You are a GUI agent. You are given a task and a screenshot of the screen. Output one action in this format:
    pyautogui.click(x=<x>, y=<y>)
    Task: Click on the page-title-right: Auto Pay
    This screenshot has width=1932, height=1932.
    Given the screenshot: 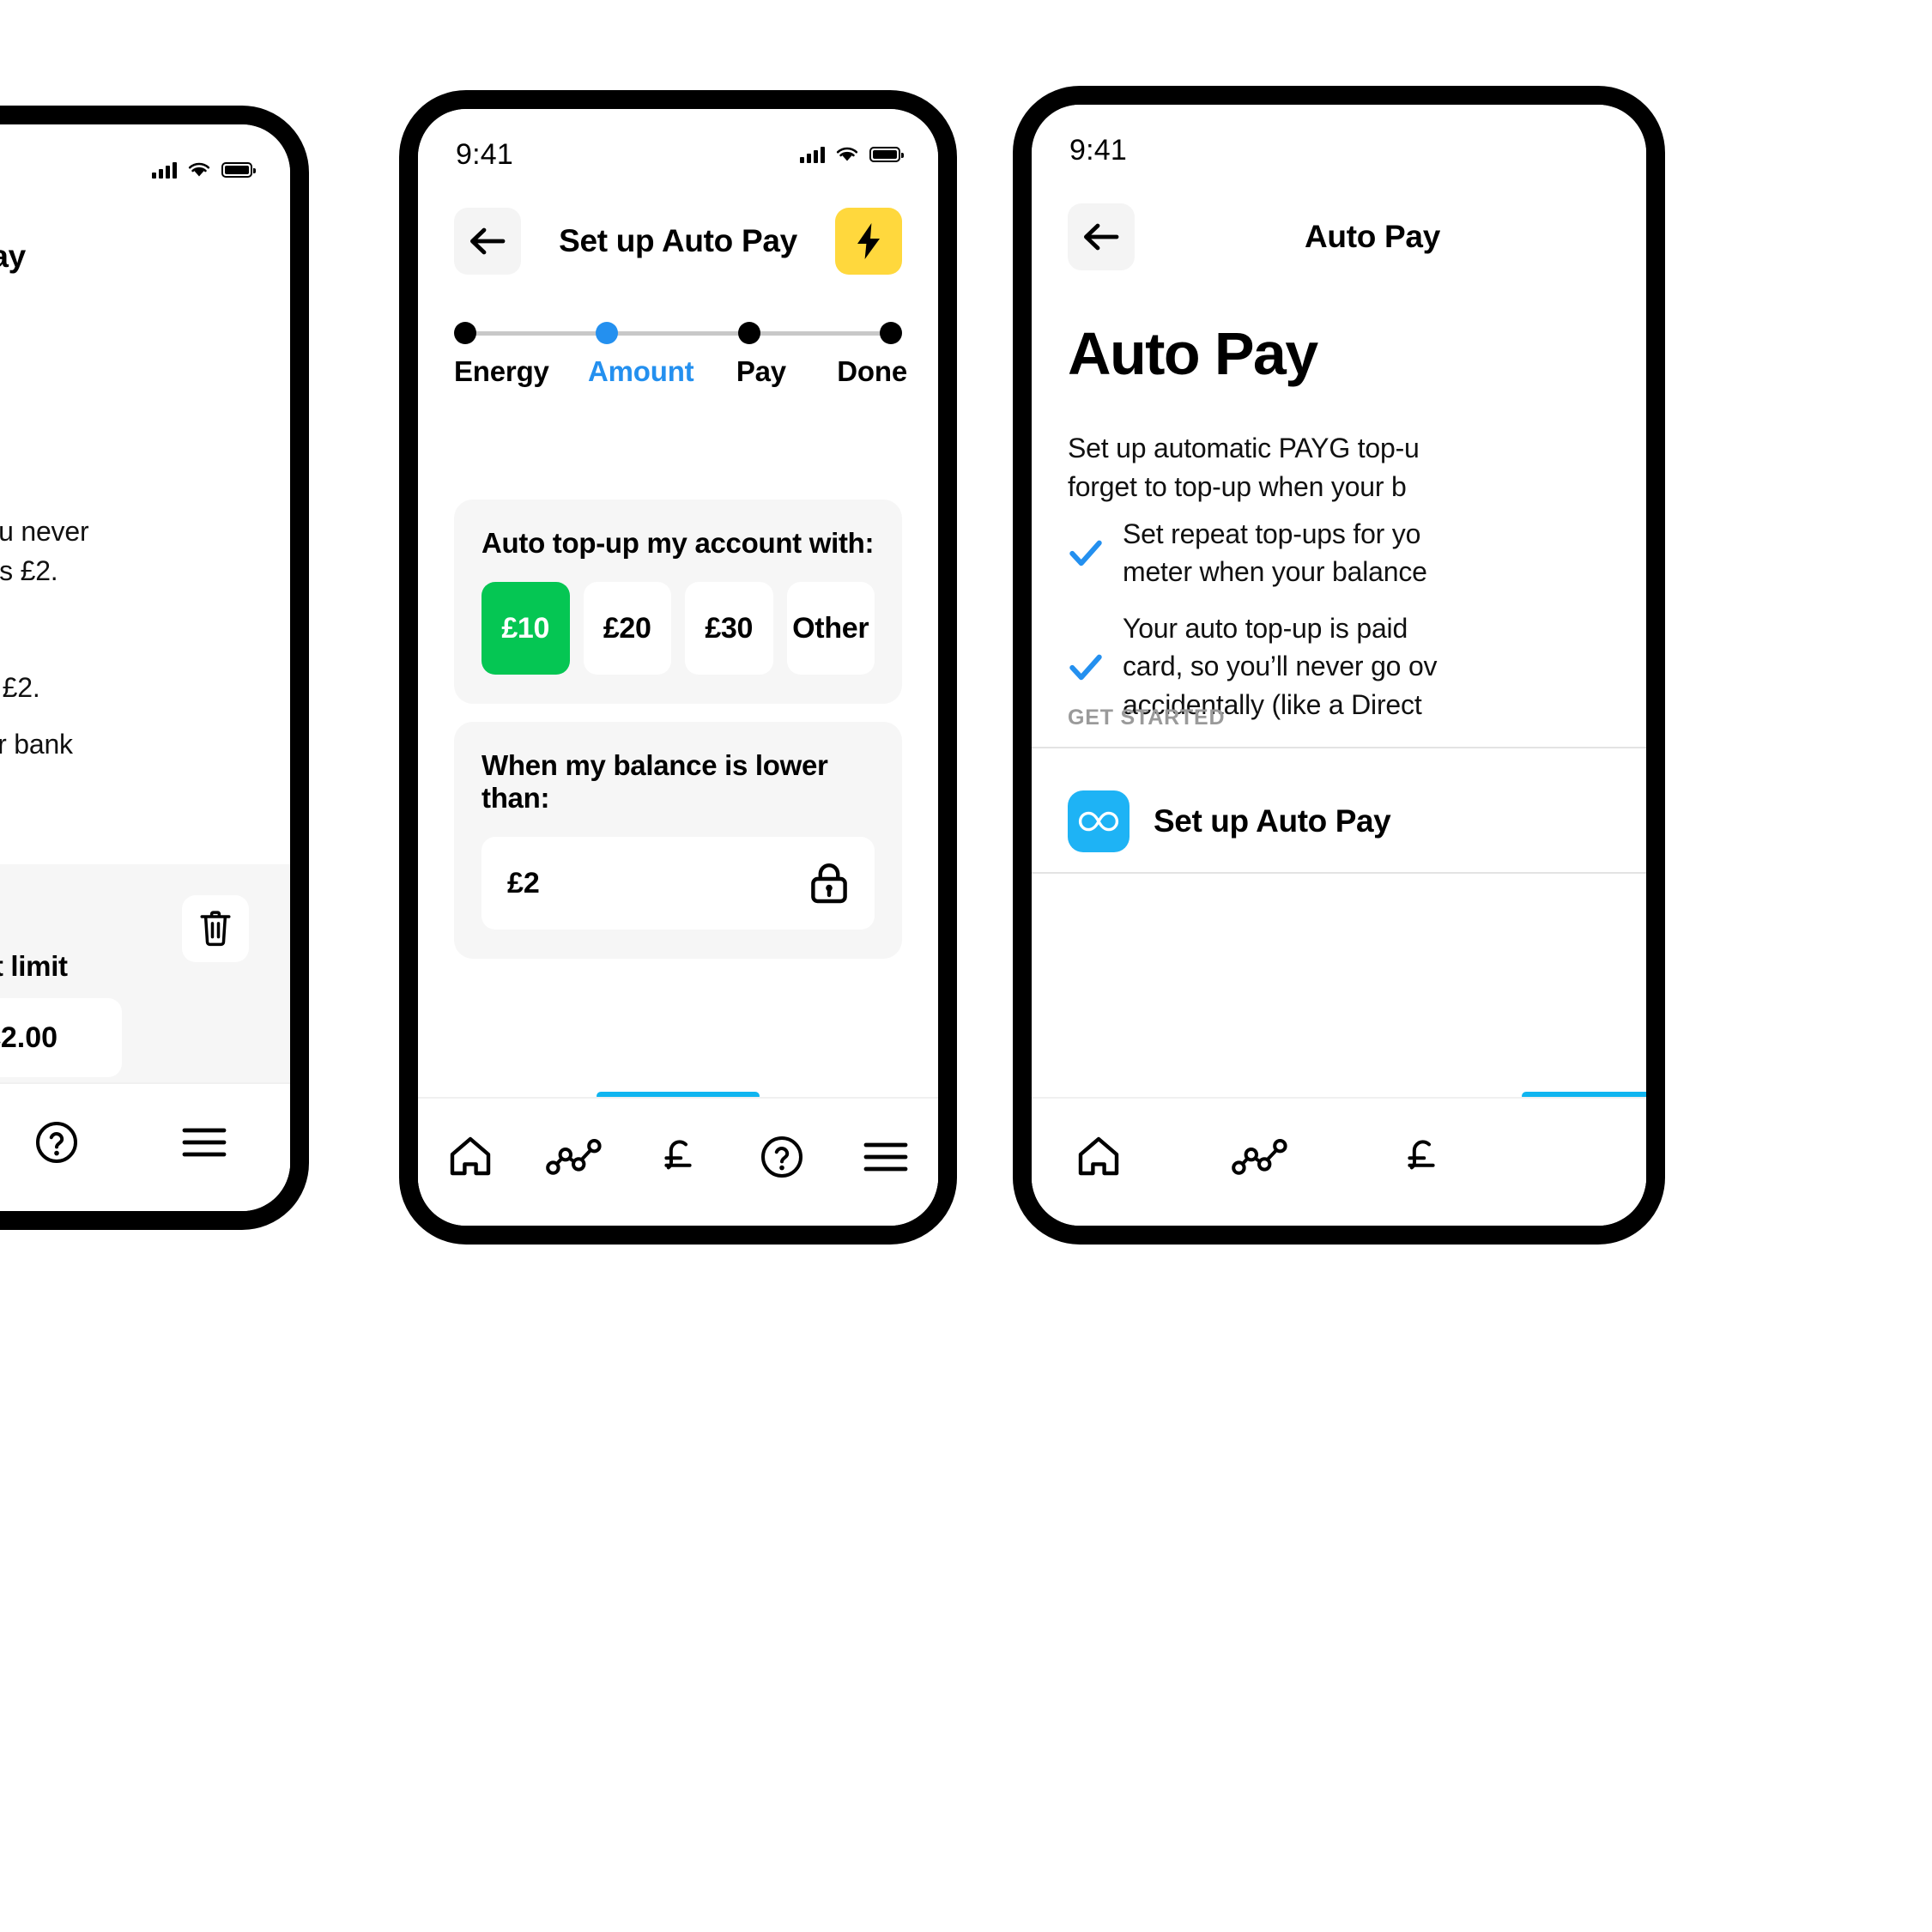 What is the action you would take?
    pyautogui.click(x=1372, y=237)
    